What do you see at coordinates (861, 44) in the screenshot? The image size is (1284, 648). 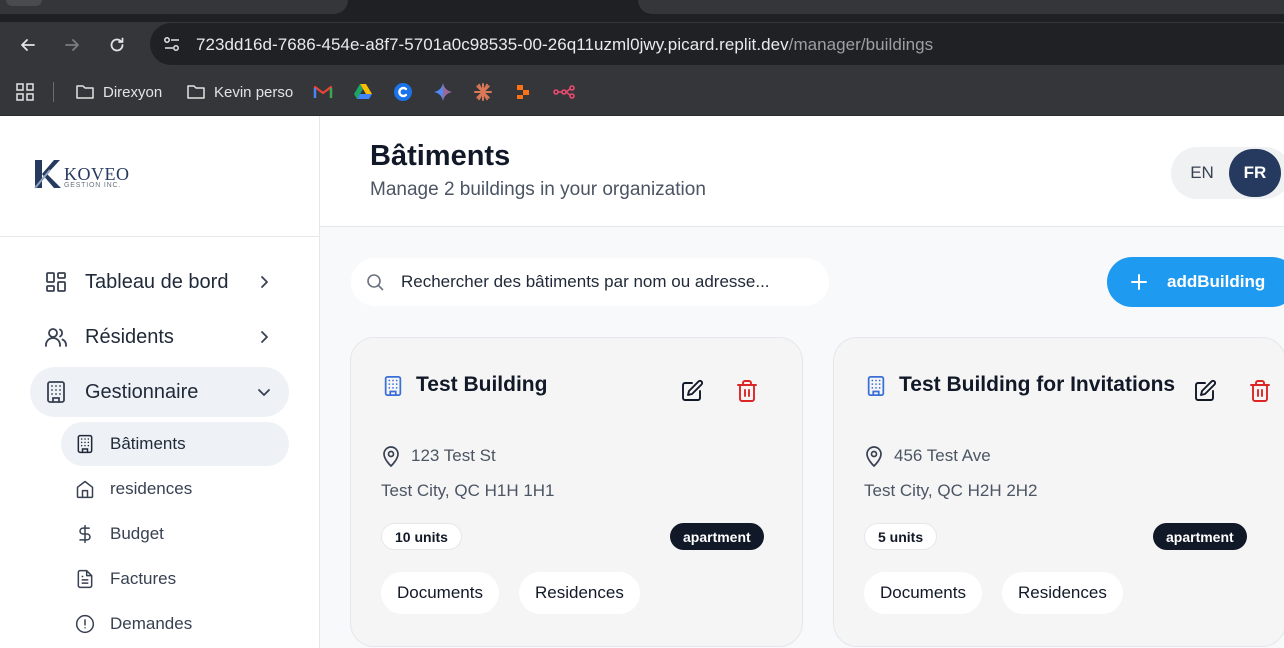 I see `url-path: /manager/buildings` at bounding box center [861, 44].